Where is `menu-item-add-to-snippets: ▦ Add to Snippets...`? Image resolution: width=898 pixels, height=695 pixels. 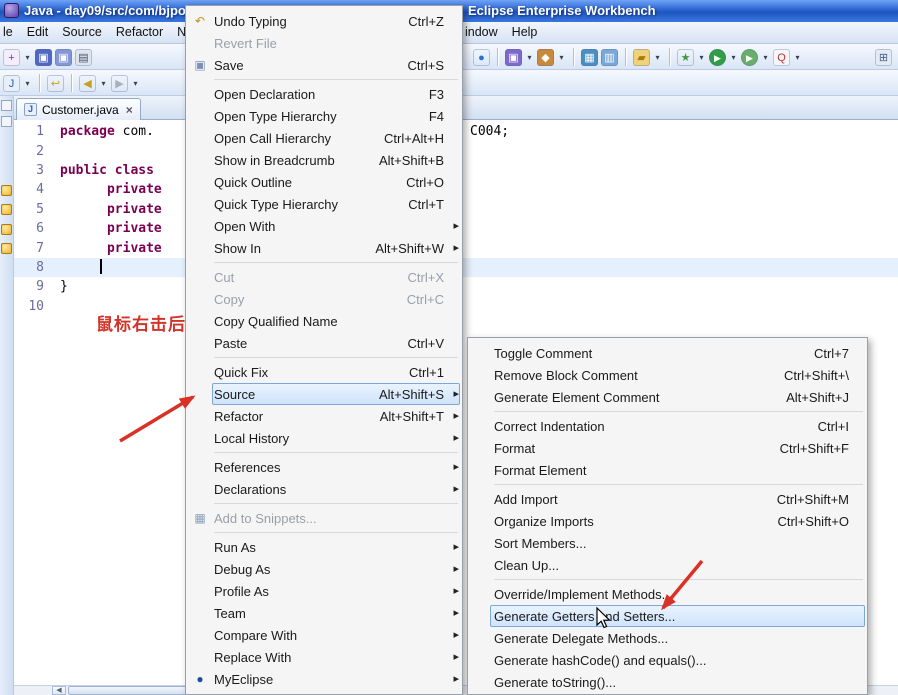
menu-item-add-to-snippets: ▦ Add to Snippets... is located at coordinates (324, 518).